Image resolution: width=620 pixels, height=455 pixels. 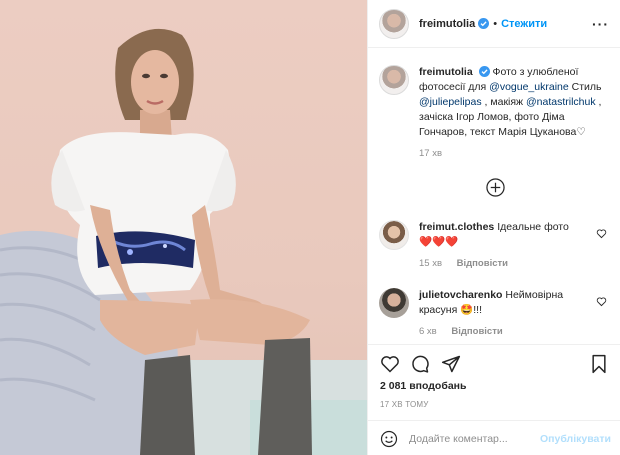 I want to click on comment-meta: 15 хв Відповісти, so click(x=504, y=263).